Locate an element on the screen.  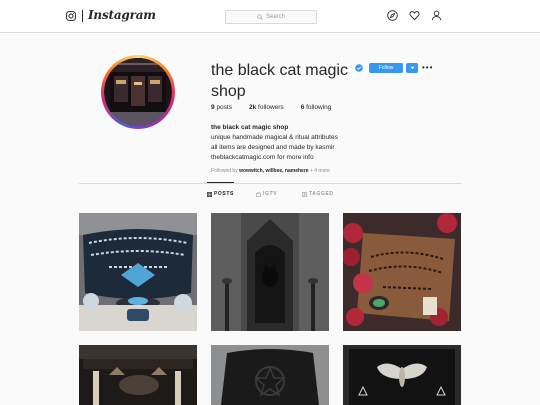
tab-igtv: IGTV is located at coordinates (266, 194).